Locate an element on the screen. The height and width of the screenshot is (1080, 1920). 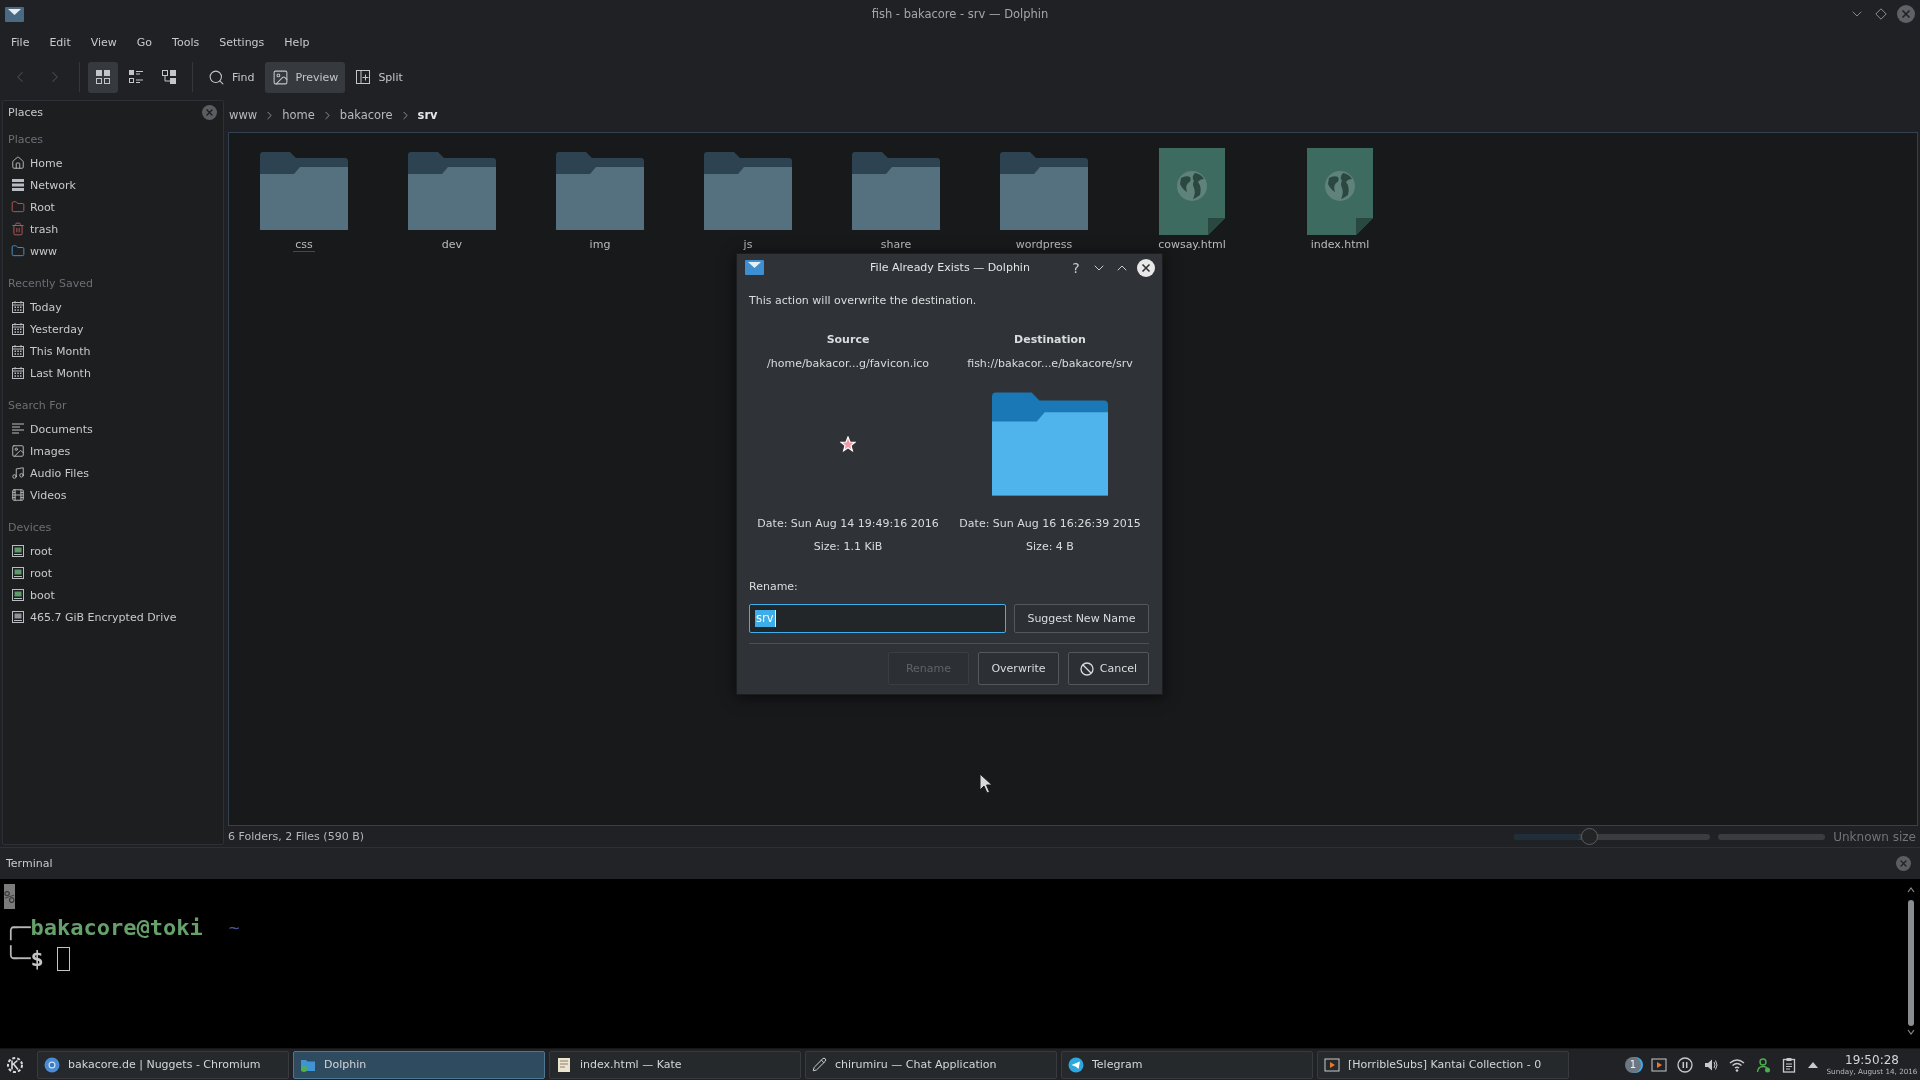
browser-icon is located at coordinates (52, 1064).